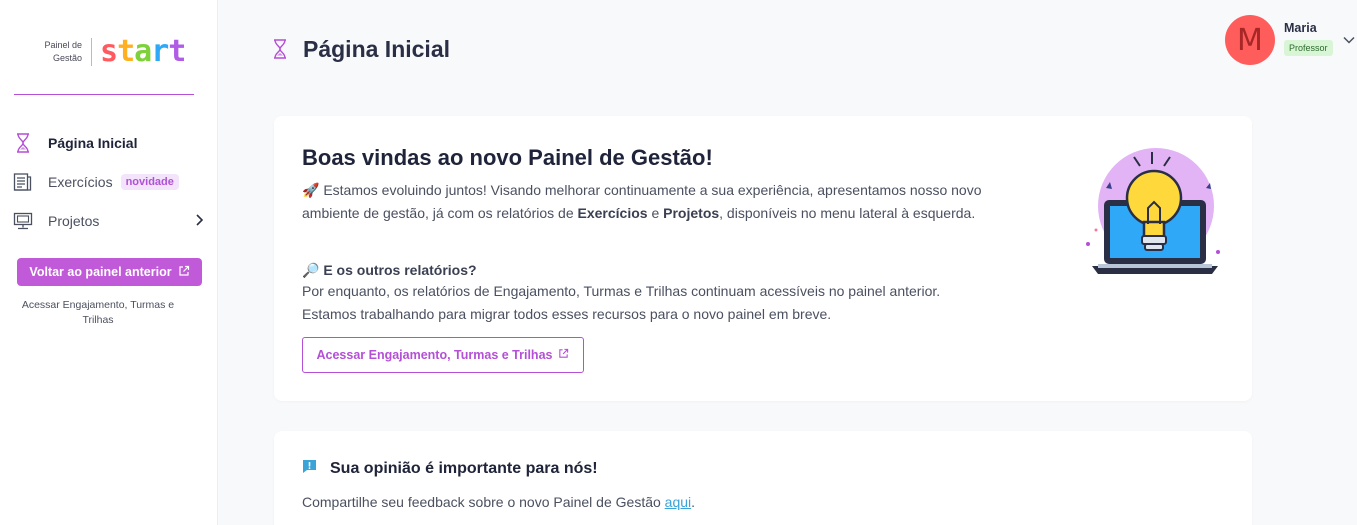 The height and width of the screenshot is (525, 1357). I want to click on sidebar-note: Acessar Engajamento, Turmas e Trilhas, so click(98, 312).